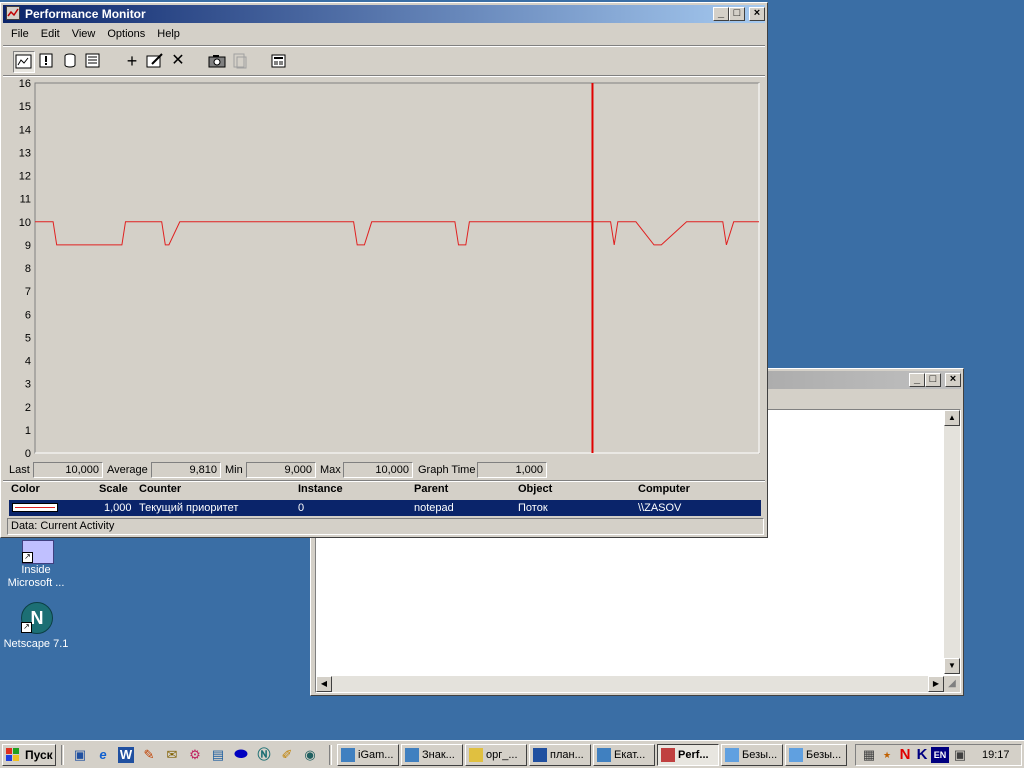 The width and height of the screenshot is (1024, 768). What do you see at coordinates (664, 489) in the screenshot?
I see `legend-header-computer: Computer` at bounding box center [664, 489].